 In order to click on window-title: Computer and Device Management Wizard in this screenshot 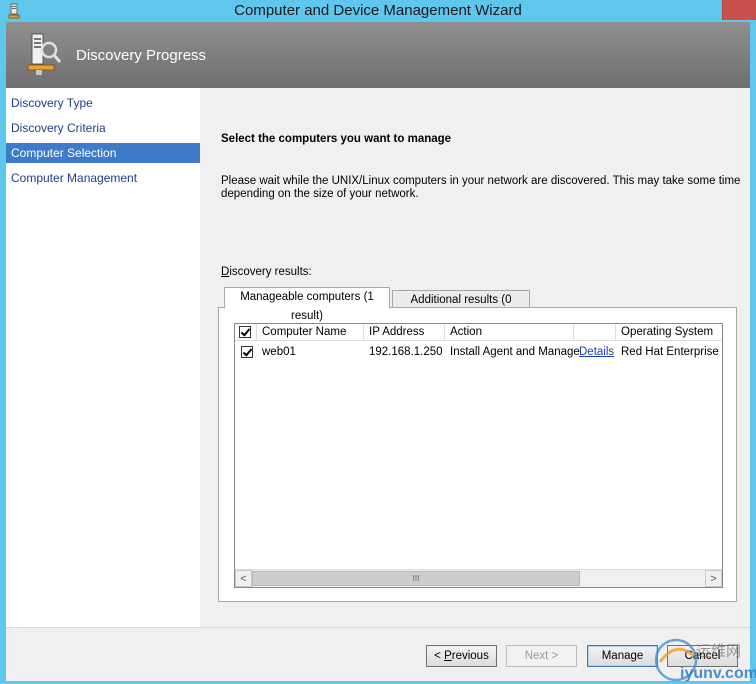, I will do `click(378, 10)`.